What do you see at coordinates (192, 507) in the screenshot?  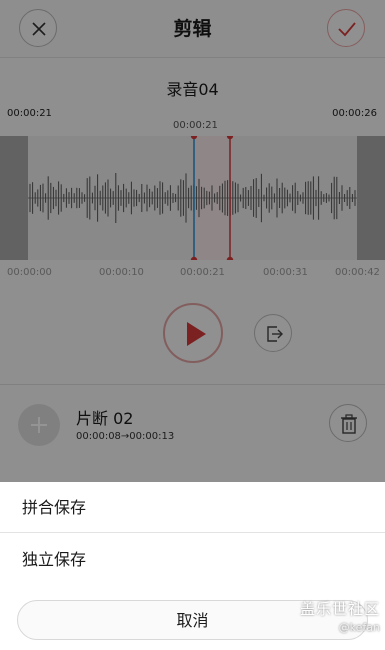 I see `merge-save-option: 拼合保存` at bounding box center [192, 507].